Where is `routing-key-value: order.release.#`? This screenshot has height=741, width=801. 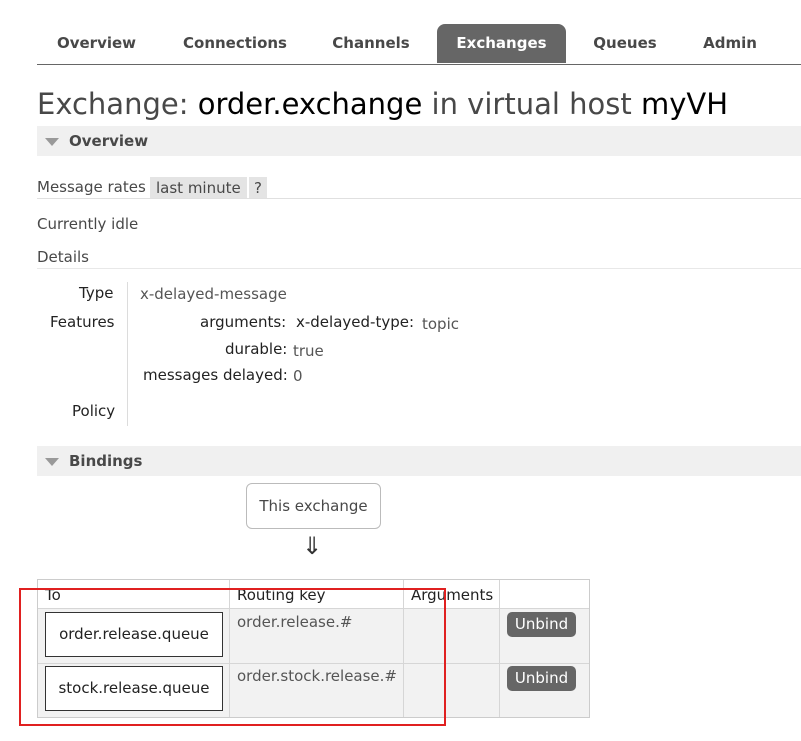 routing-key-value: order.release.# is located at coordinates (295, 622).